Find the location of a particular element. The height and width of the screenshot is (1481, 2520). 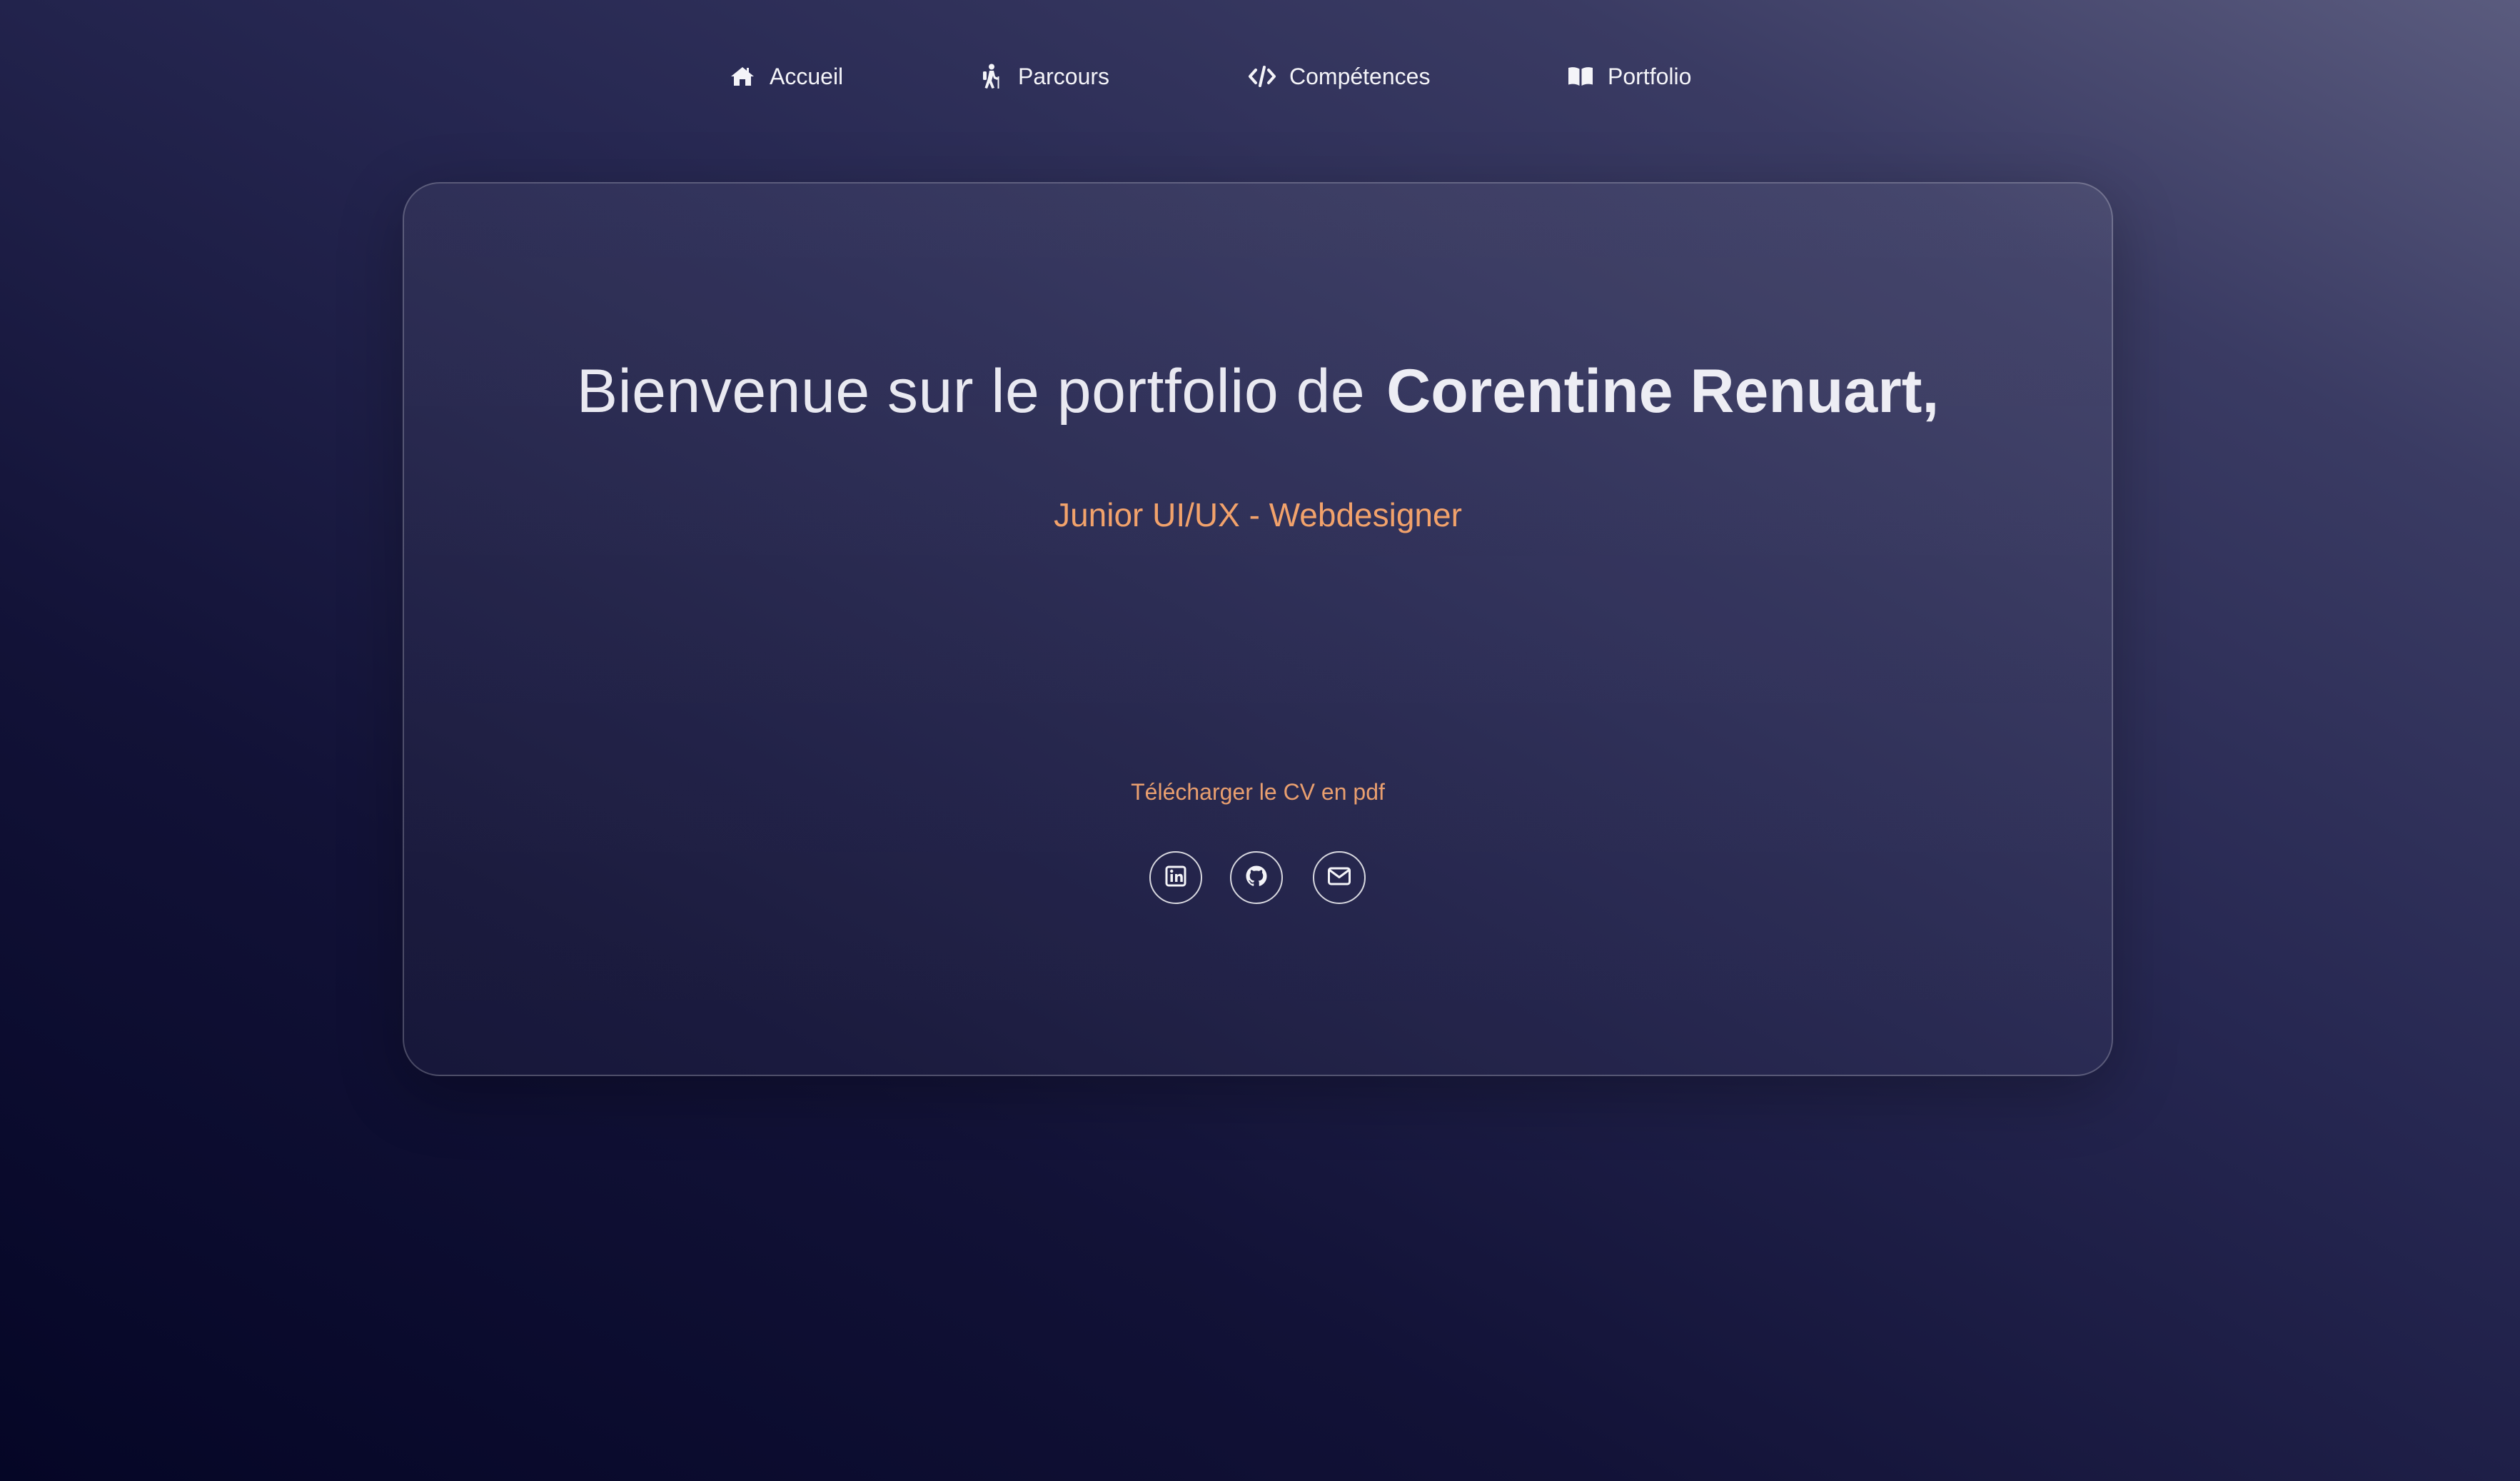

download-cv-link: Télécharger le CV en pdf is located at coordinates (1258, 792).